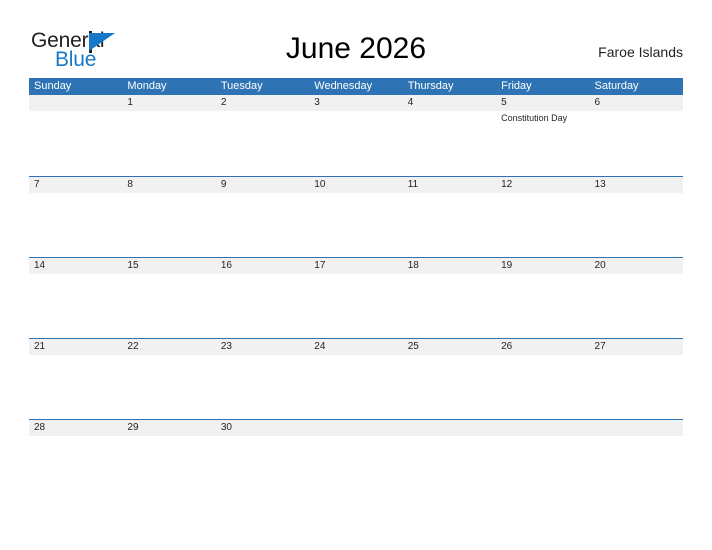 The height and width of the screenshot is (550, 712). Describe the element at coordinates (168, 135) in the screenshot. I see `day-cell: 1` at that location.